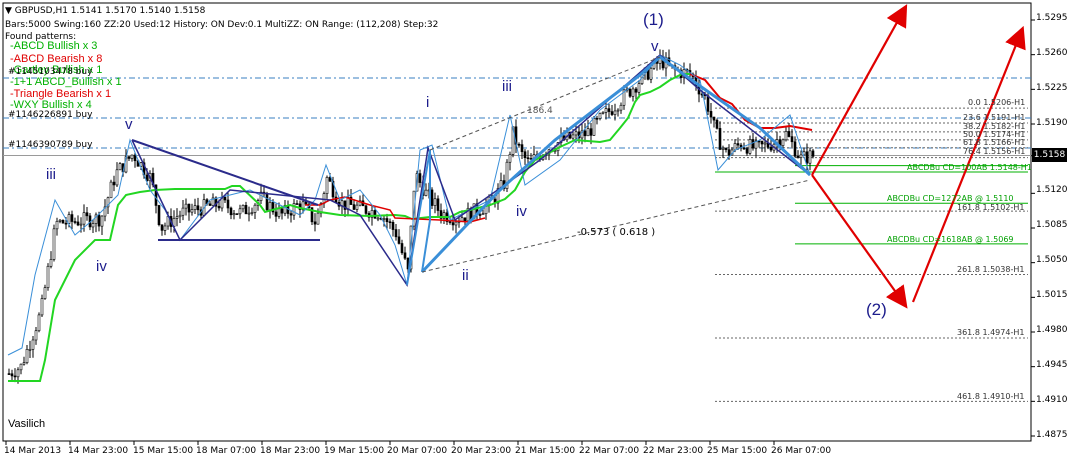 The width and height of the screenshot is (1071, 461). What do you see at coordinates (226, 451) in the screenshot?
I see `x-tick-label: 18 Mar 07:00` at bounding box center [226, 451].